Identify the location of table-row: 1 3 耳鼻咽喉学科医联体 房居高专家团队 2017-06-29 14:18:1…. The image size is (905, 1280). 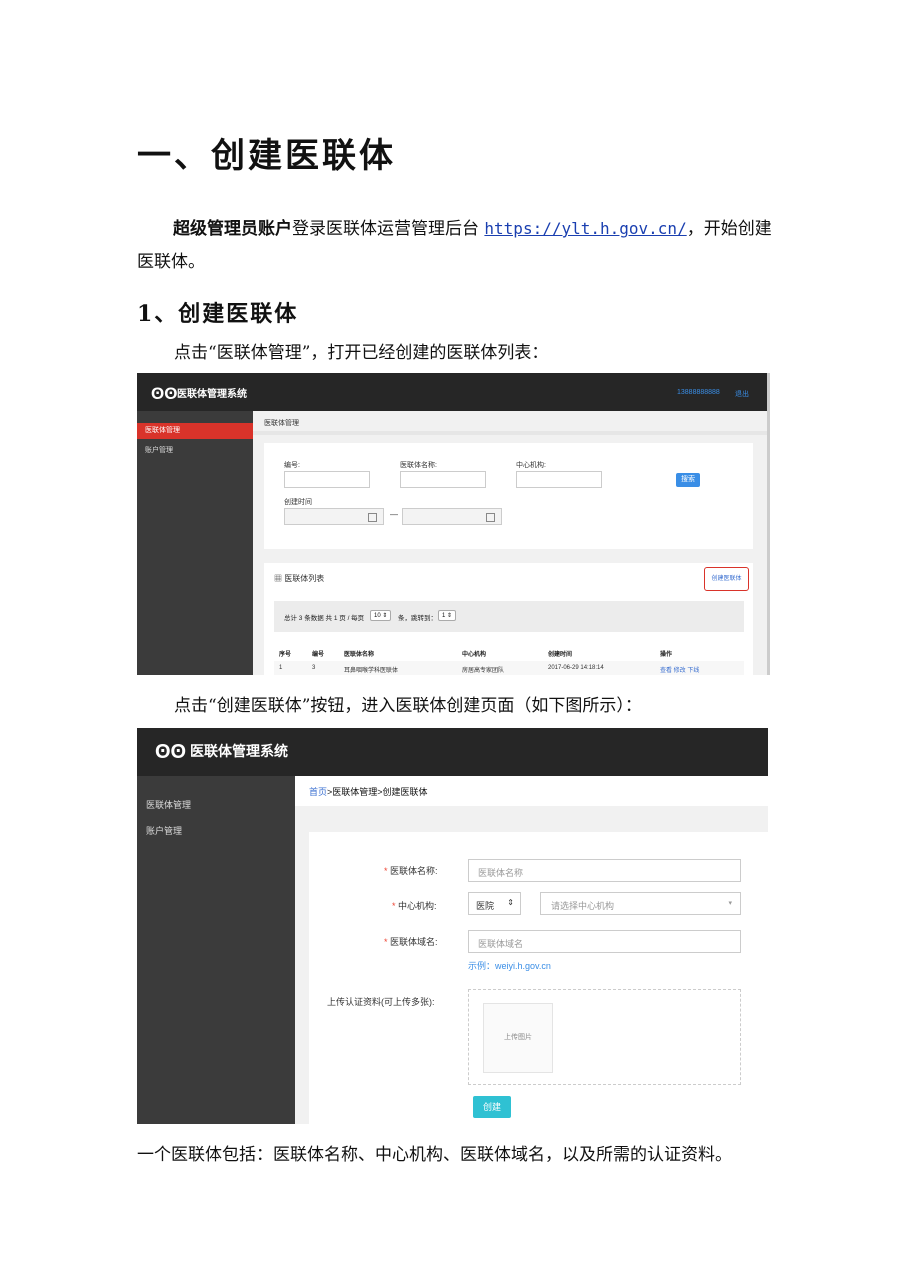
(509, 668).